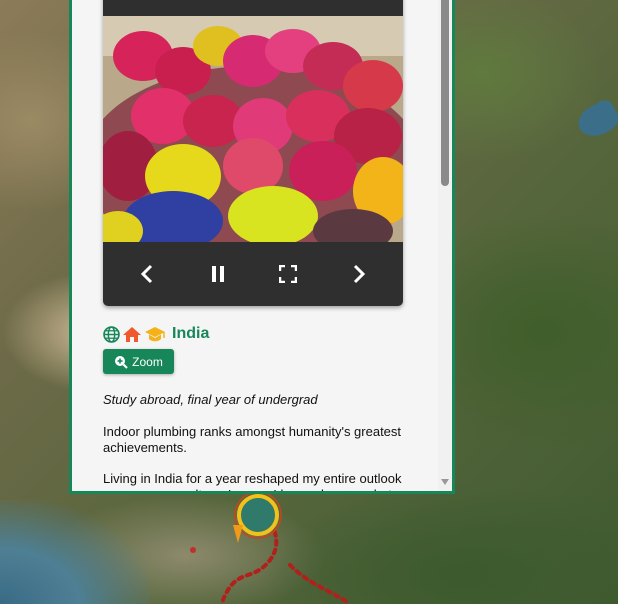 The width and height of the screenshot is (618, 604). Describe the element at coordinates (320, 583) in the screenshot. I see `travel-route` at that location.